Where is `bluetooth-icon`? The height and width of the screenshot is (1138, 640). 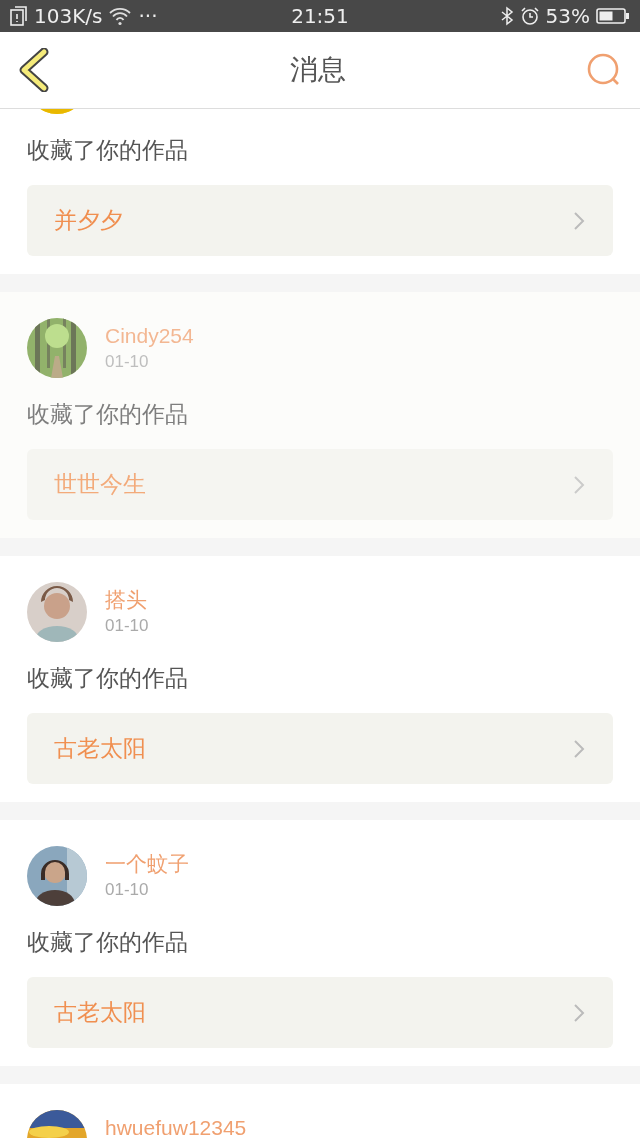
bluetooth-icon is located at coordinates (506, 16).